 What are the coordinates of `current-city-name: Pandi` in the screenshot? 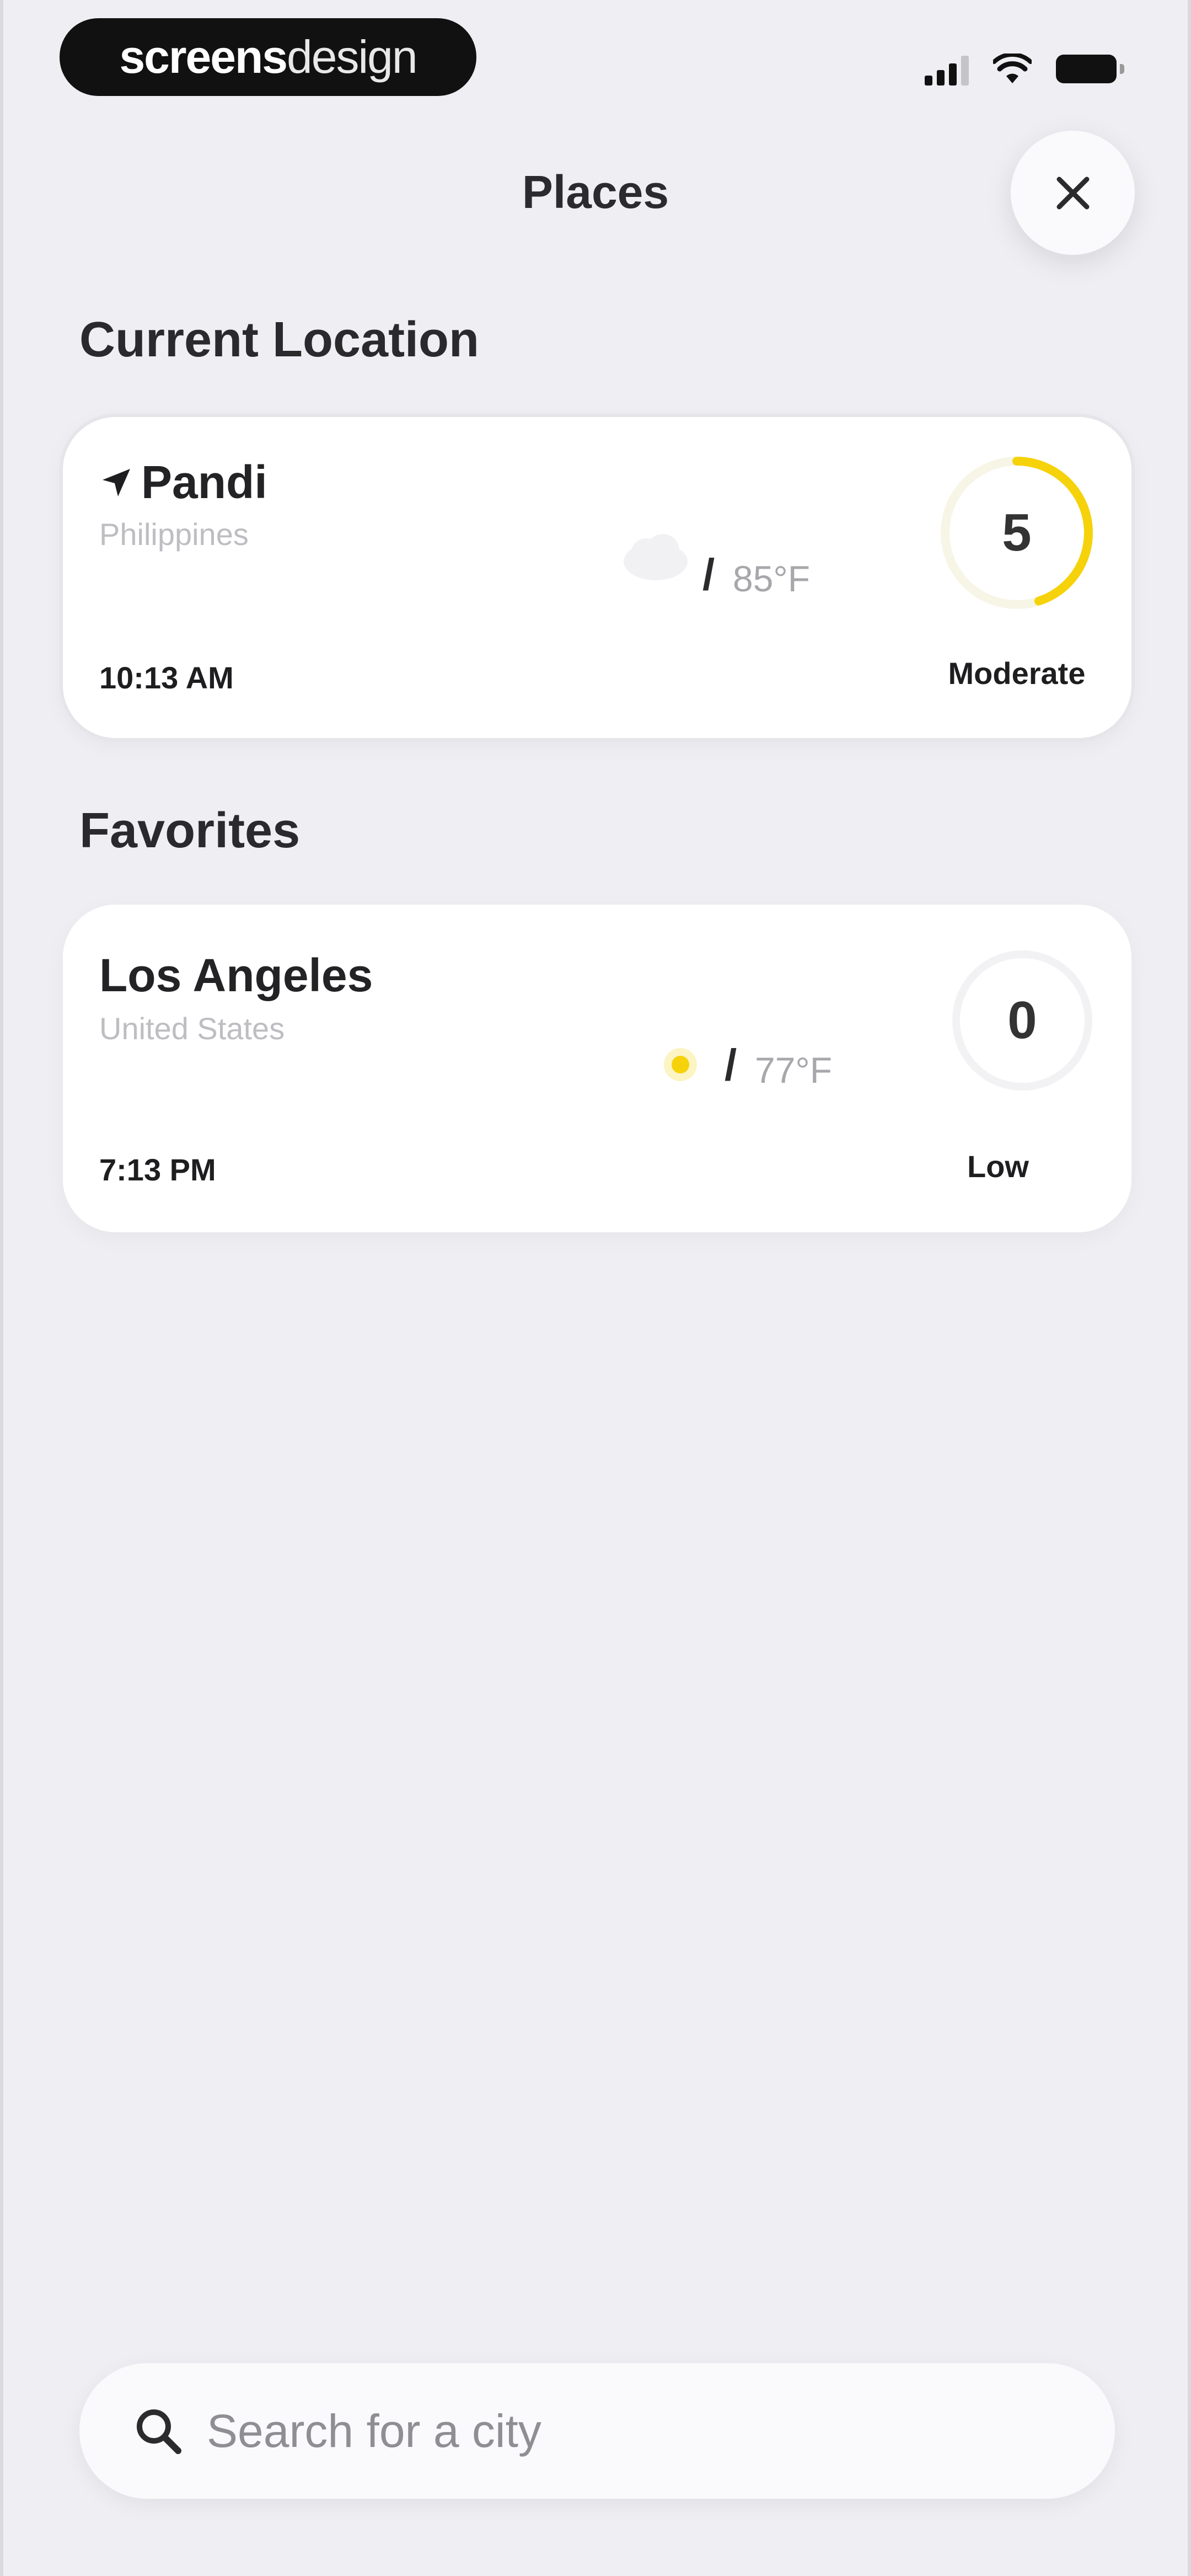 It's located at (204, 482).